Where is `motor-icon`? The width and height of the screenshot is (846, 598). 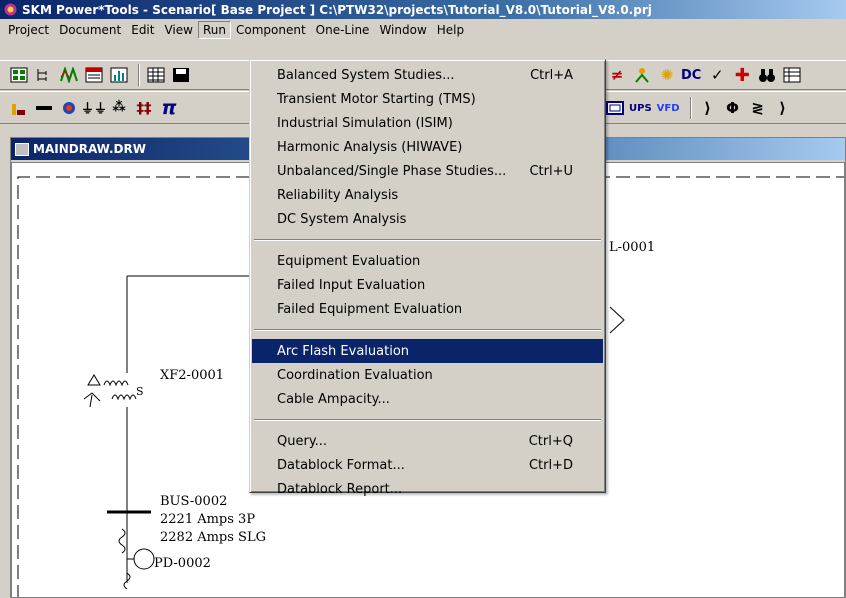 motor-icon is located at coordinates (69, 108).